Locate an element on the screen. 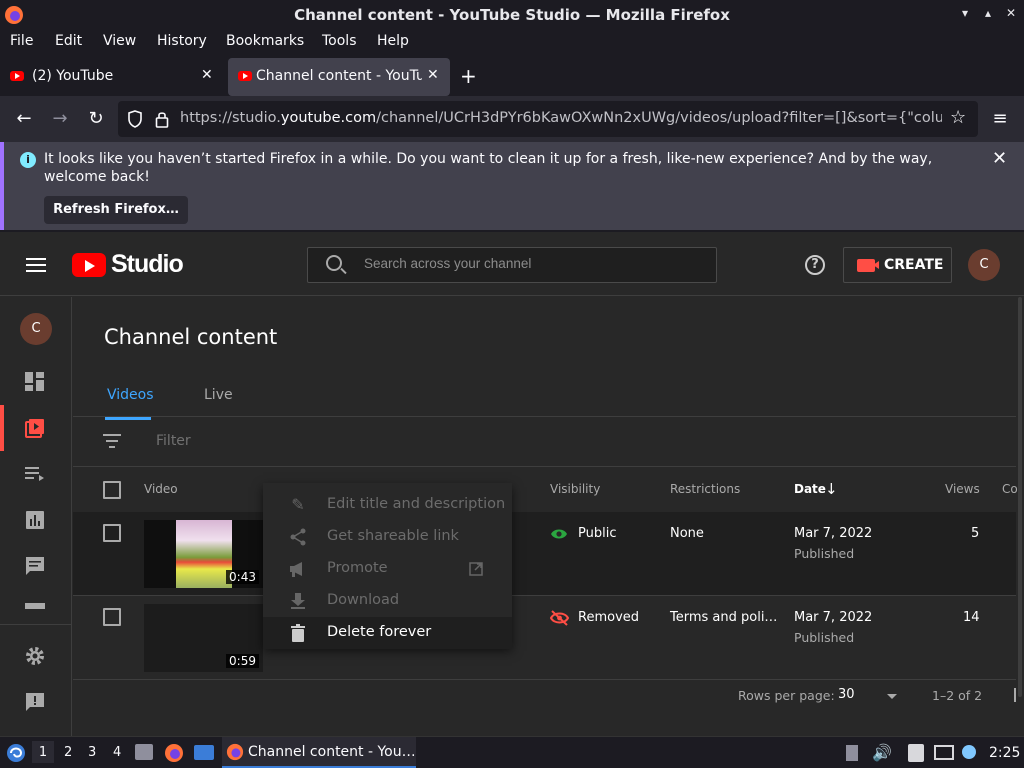 This screenshot has height=768, width=1024. menu-item-download: Download is located at coordinates (387, 601).